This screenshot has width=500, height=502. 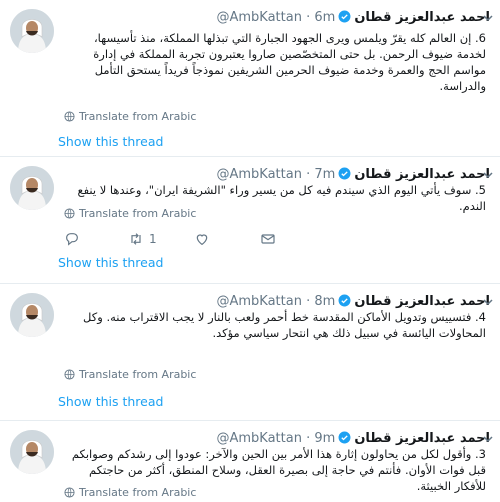 I want to click on reply-button, so click(x=72, y=239).